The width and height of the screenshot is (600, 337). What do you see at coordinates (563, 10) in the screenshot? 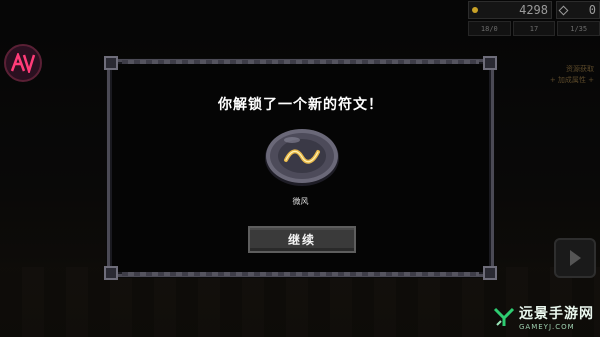
I see `gem-icon` at bounding box center [563, 10].